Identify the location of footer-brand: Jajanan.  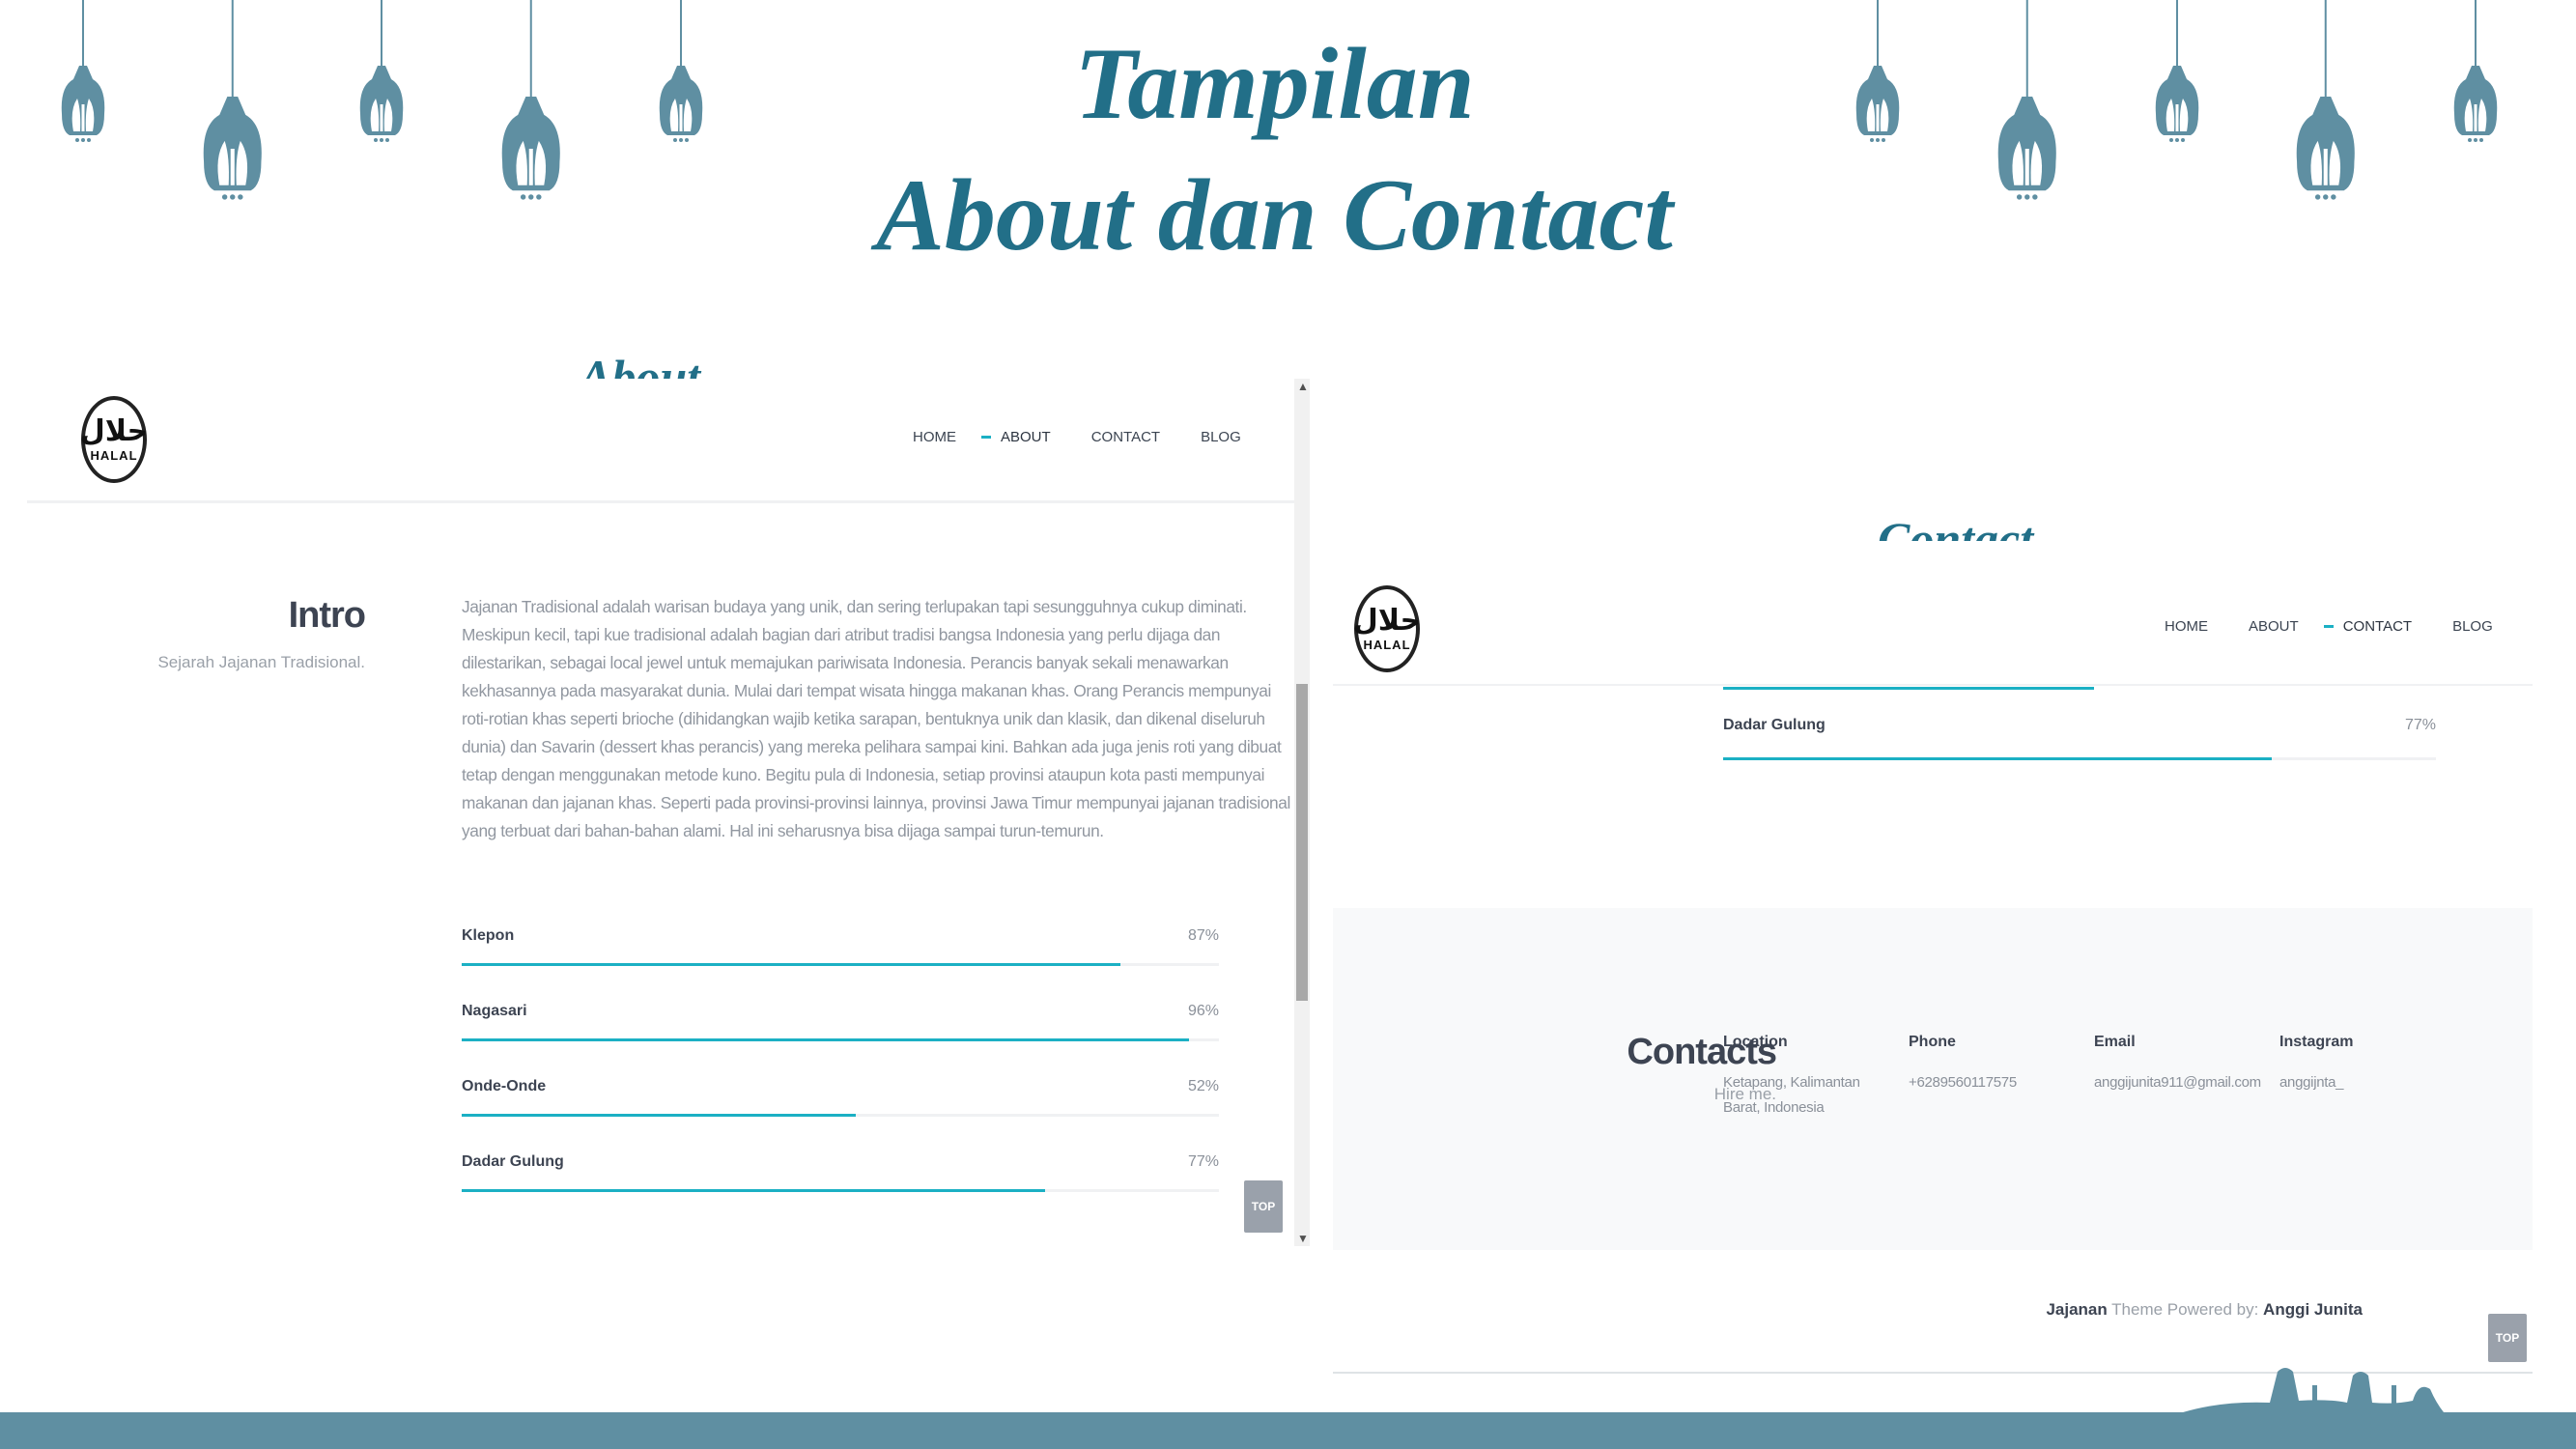
(2076, 1309).